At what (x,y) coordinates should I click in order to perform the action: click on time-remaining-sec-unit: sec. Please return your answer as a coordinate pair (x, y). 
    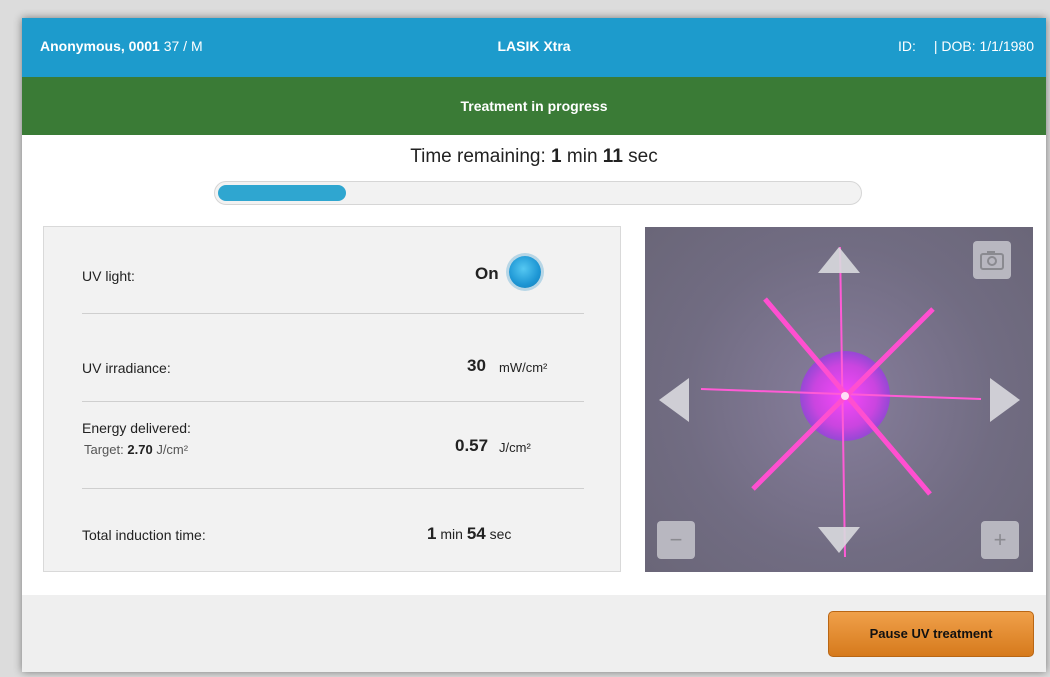
    Looking at the image, I should click on (643, 156).